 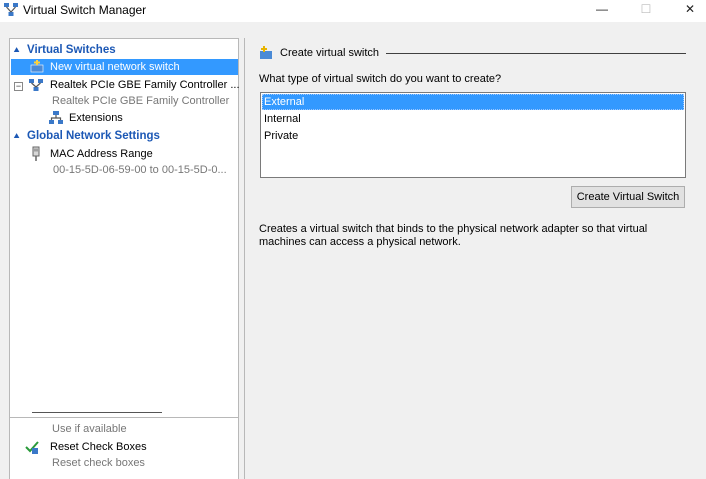 What do you see at coordinates (646, 10) in the screenshot?
I see `maximize-button: ☐` at bounding box center [646, 10].